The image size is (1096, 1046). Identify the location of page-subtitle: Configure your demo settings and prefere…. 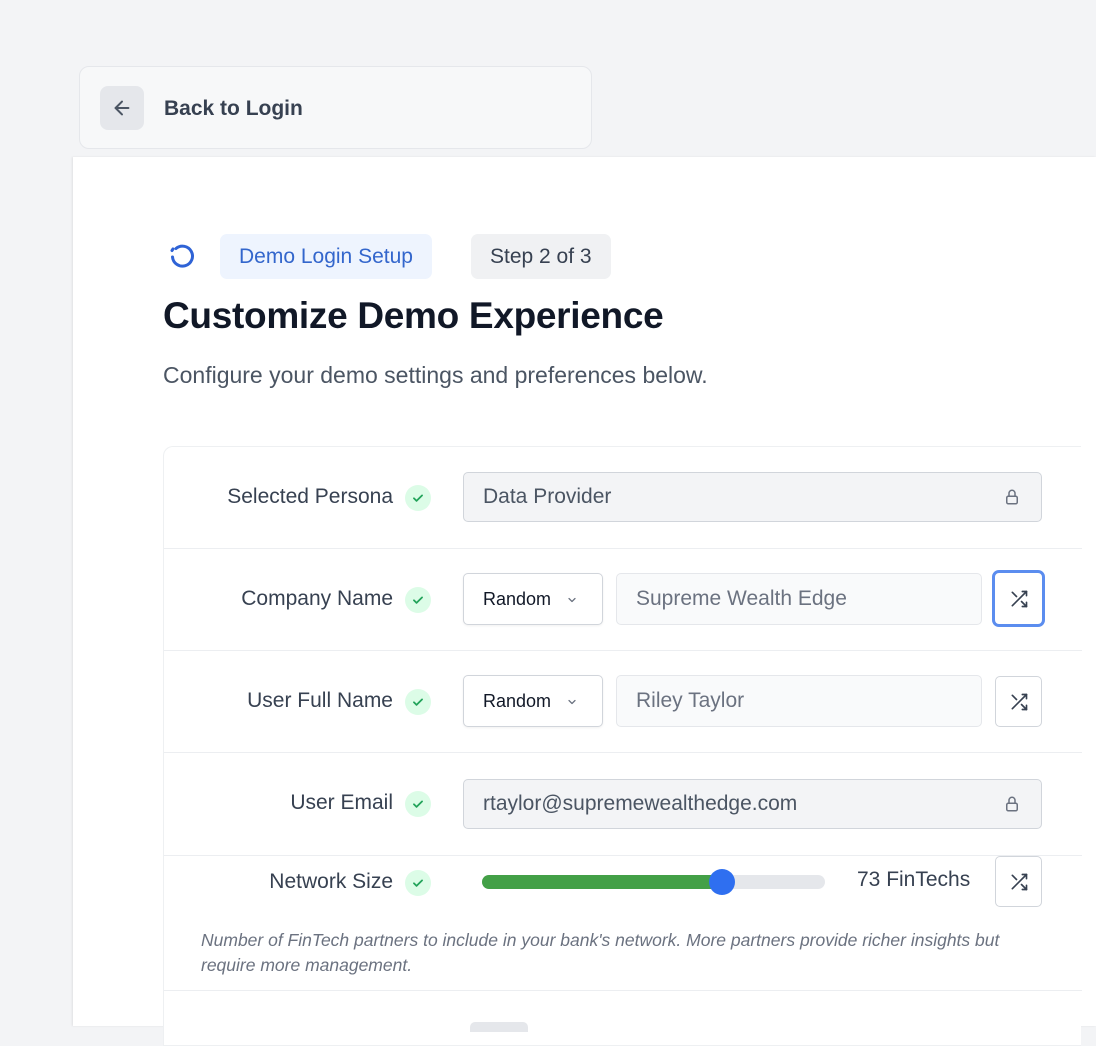
(435, 375).